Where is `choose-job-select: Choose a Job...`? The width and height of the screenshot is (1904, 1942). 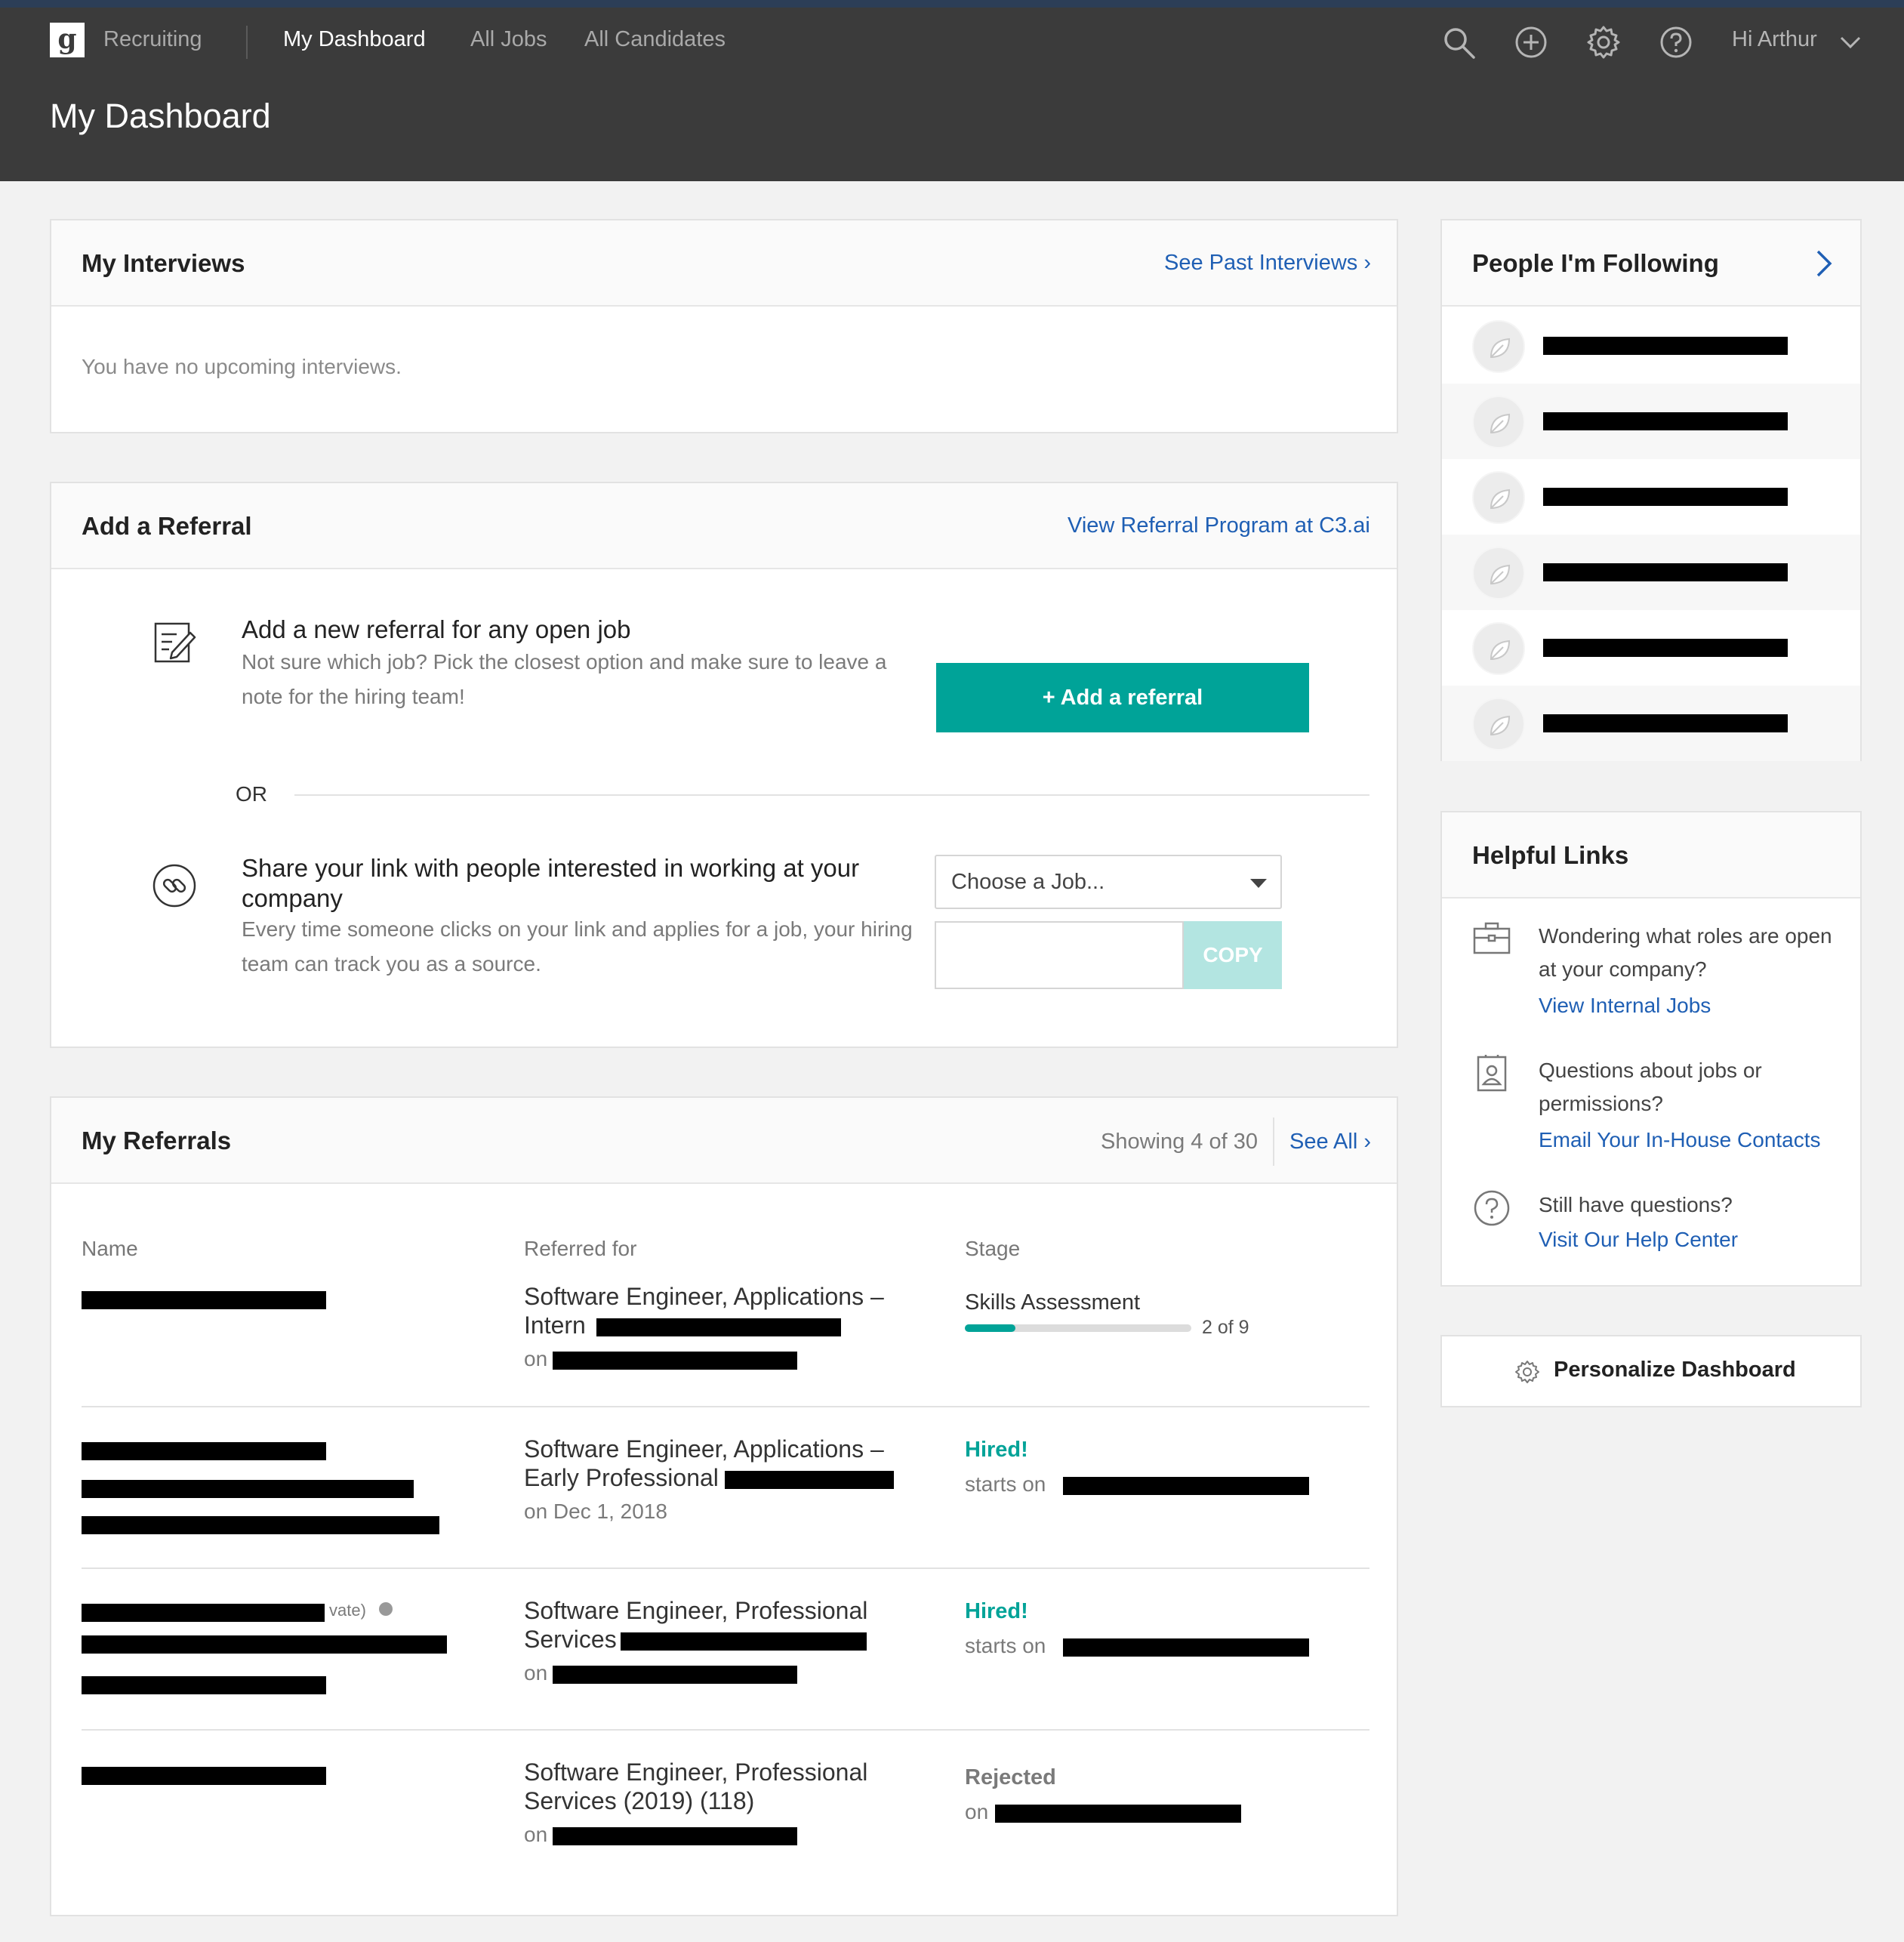
choose-job-select: Choose a Job... is located at coordinates (1108, 882).